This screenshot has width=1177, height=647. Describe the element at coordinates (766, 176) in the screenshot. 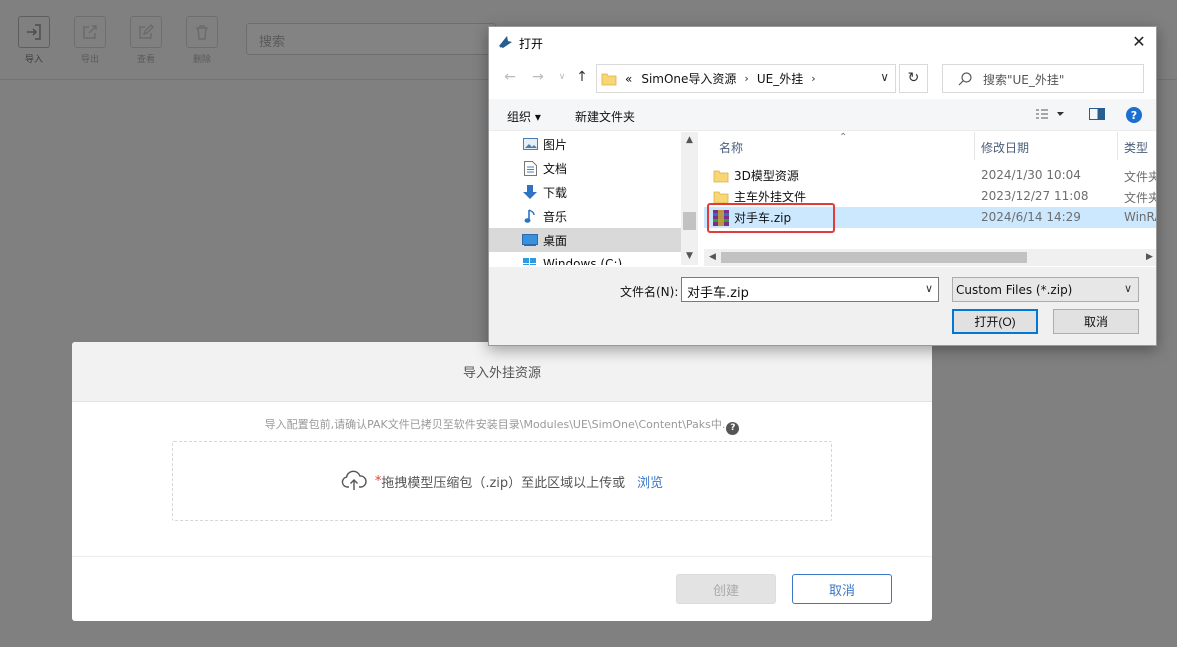

I see `file-name: 3D模型资源` at that location.